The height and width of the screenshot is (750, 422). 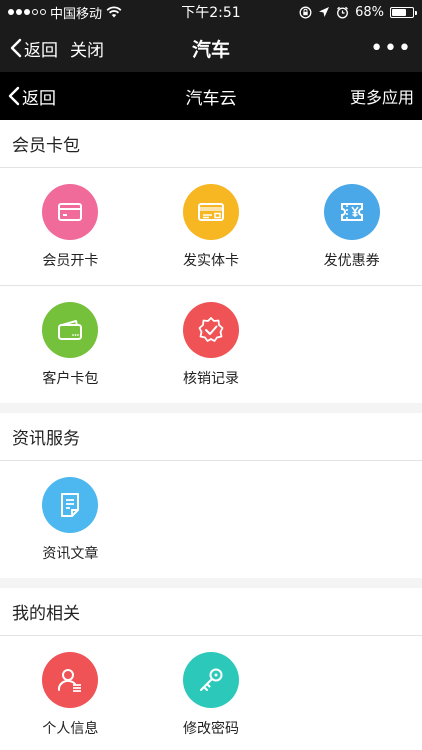 What do you see at coordinates (382, 96) in the screenshot?
I see `more-apps-button: 更多应用` at bounding box center [382, 96].